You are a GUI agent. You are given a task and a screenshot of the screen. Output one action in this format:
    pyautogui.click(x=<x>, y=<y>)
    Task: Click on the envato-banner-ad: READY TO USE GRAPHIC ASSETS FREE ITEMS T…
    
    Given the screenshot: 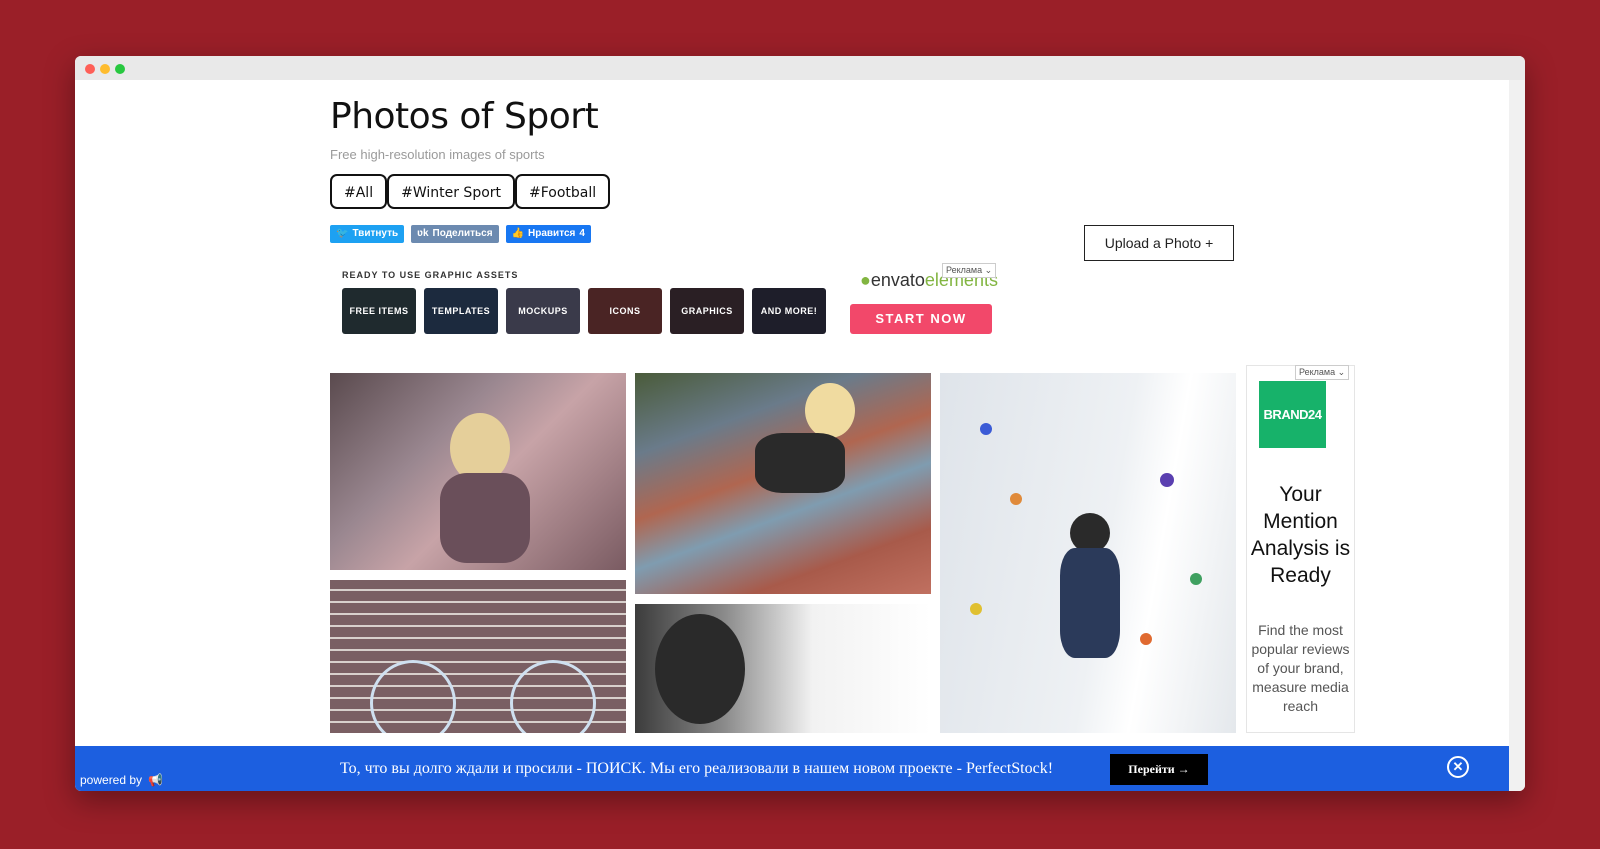 What is the action you would take?
    pyautogui.click(x=675, y=302)
    